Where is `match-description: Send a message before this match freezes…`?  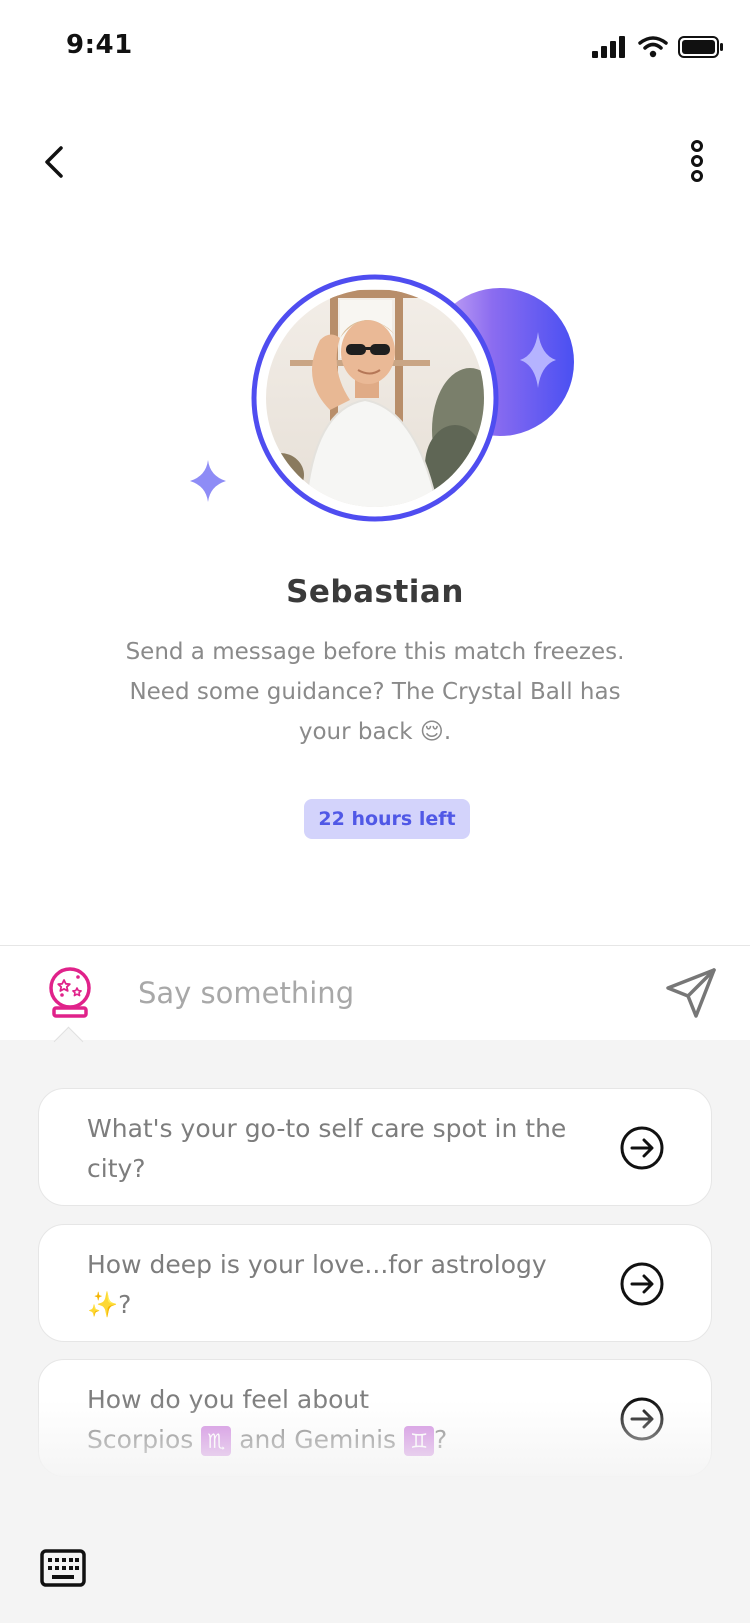
match-description: Send a message before this match freezes… is located at coordinates (375, 692).